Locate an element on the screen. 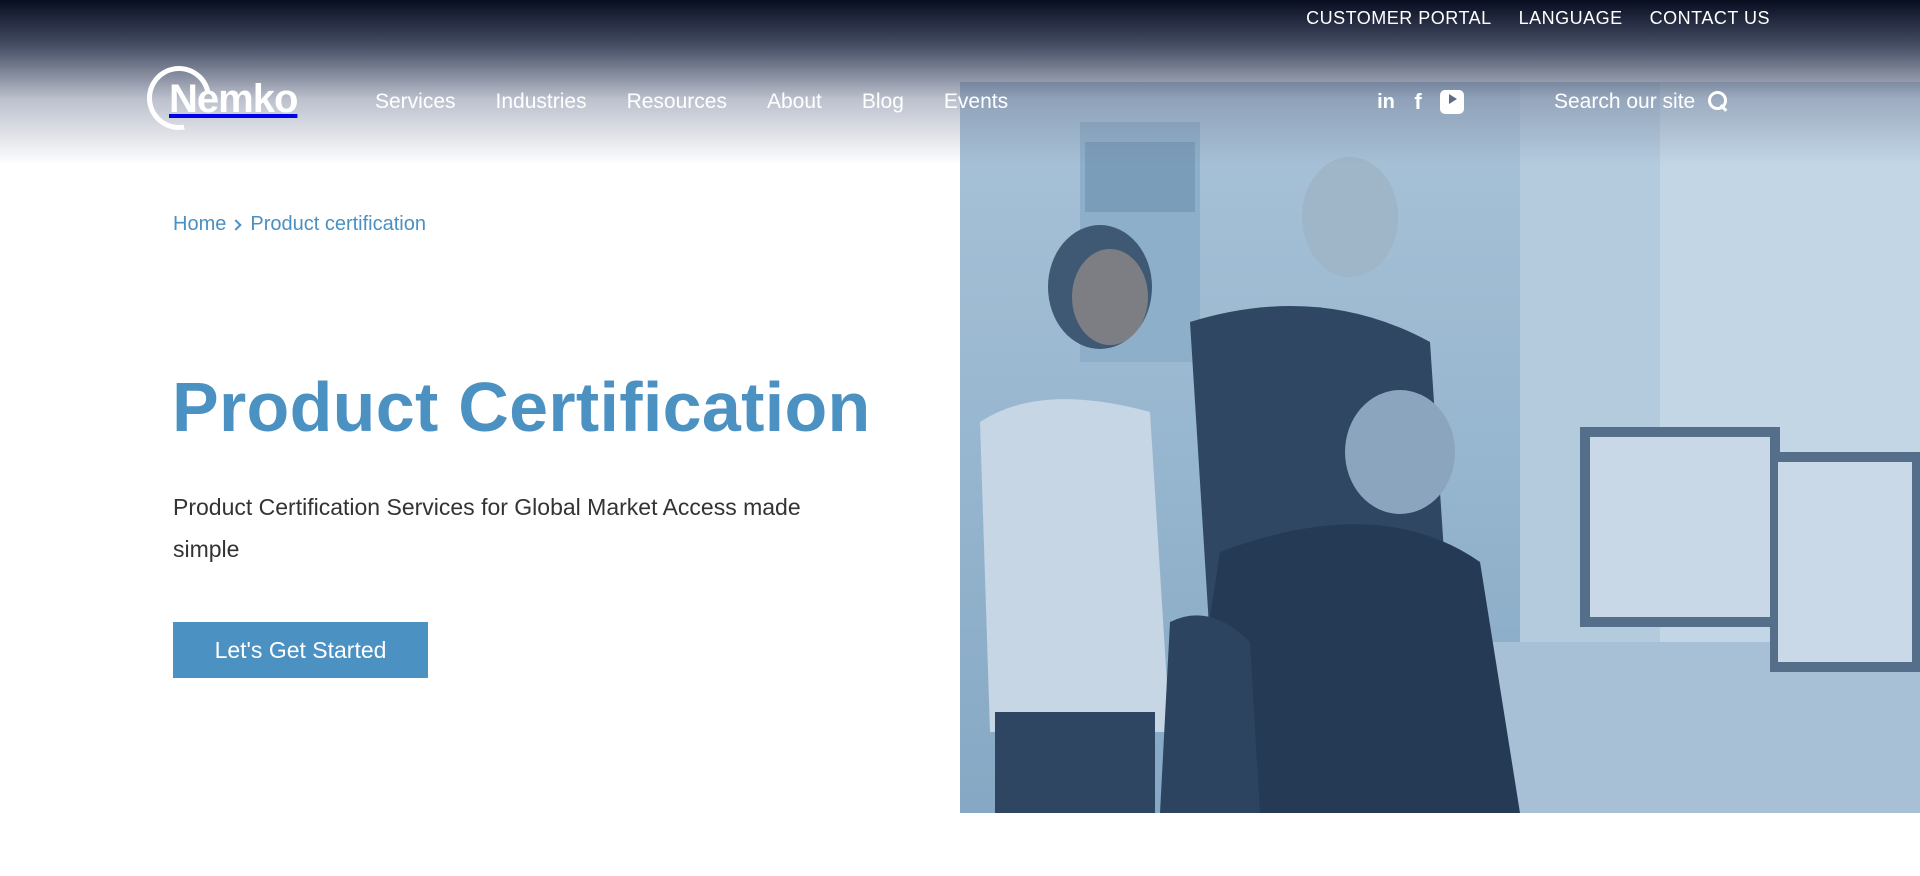 The image size is (1920, 876). facebook-icon: f is located at coordinates (1418, 101).